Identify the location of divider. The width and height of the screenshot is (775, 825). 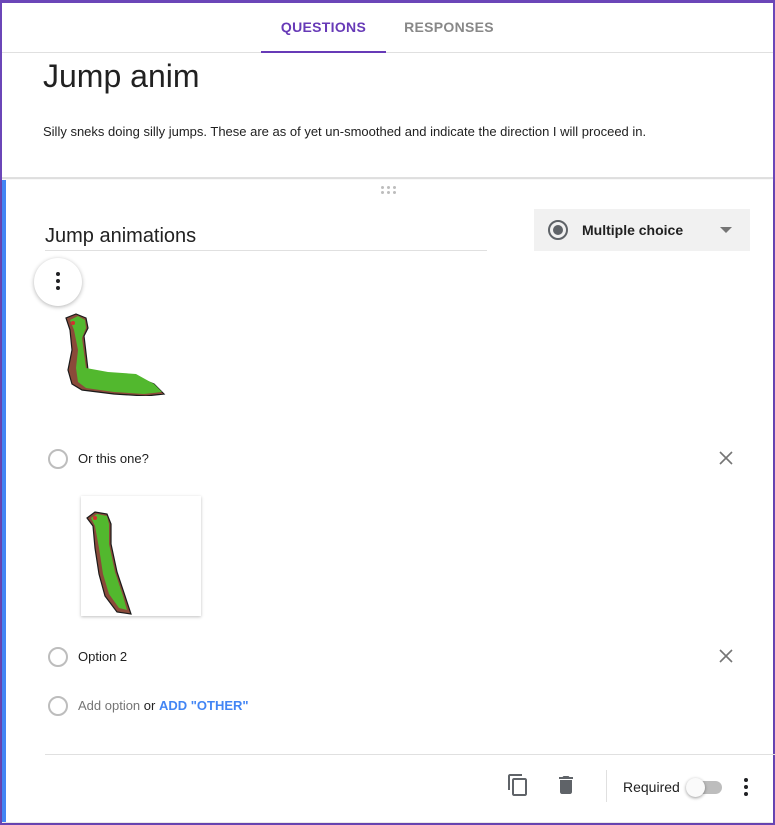
(387, 178).